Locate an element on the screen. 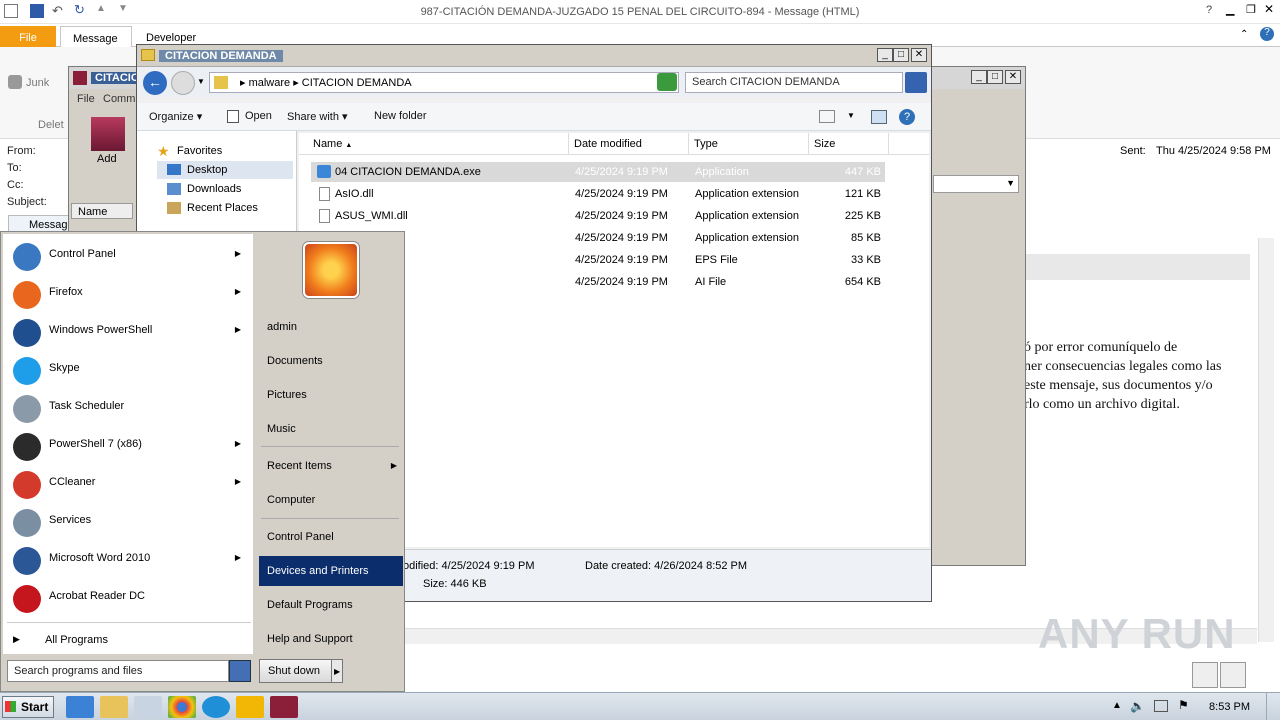 The height and width of the screenshot is (720, 1280). breadcrumb: ▸ malware ▸ CITACION DEMANDA ▼ is located at coordinates (444, 82).